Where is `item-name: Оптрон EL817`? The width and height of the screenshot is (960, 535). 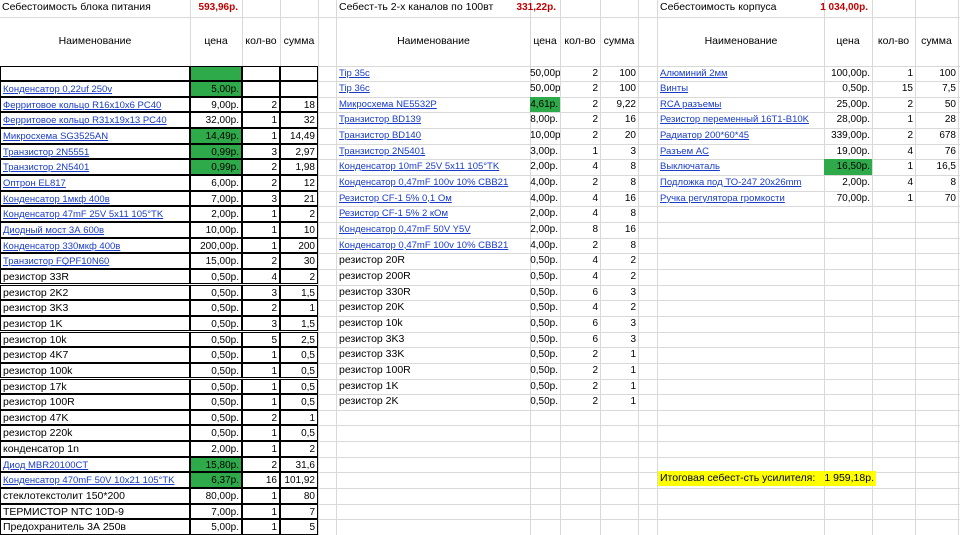
item-name: Оптрон EL817 is located at coordinates (95, 183).